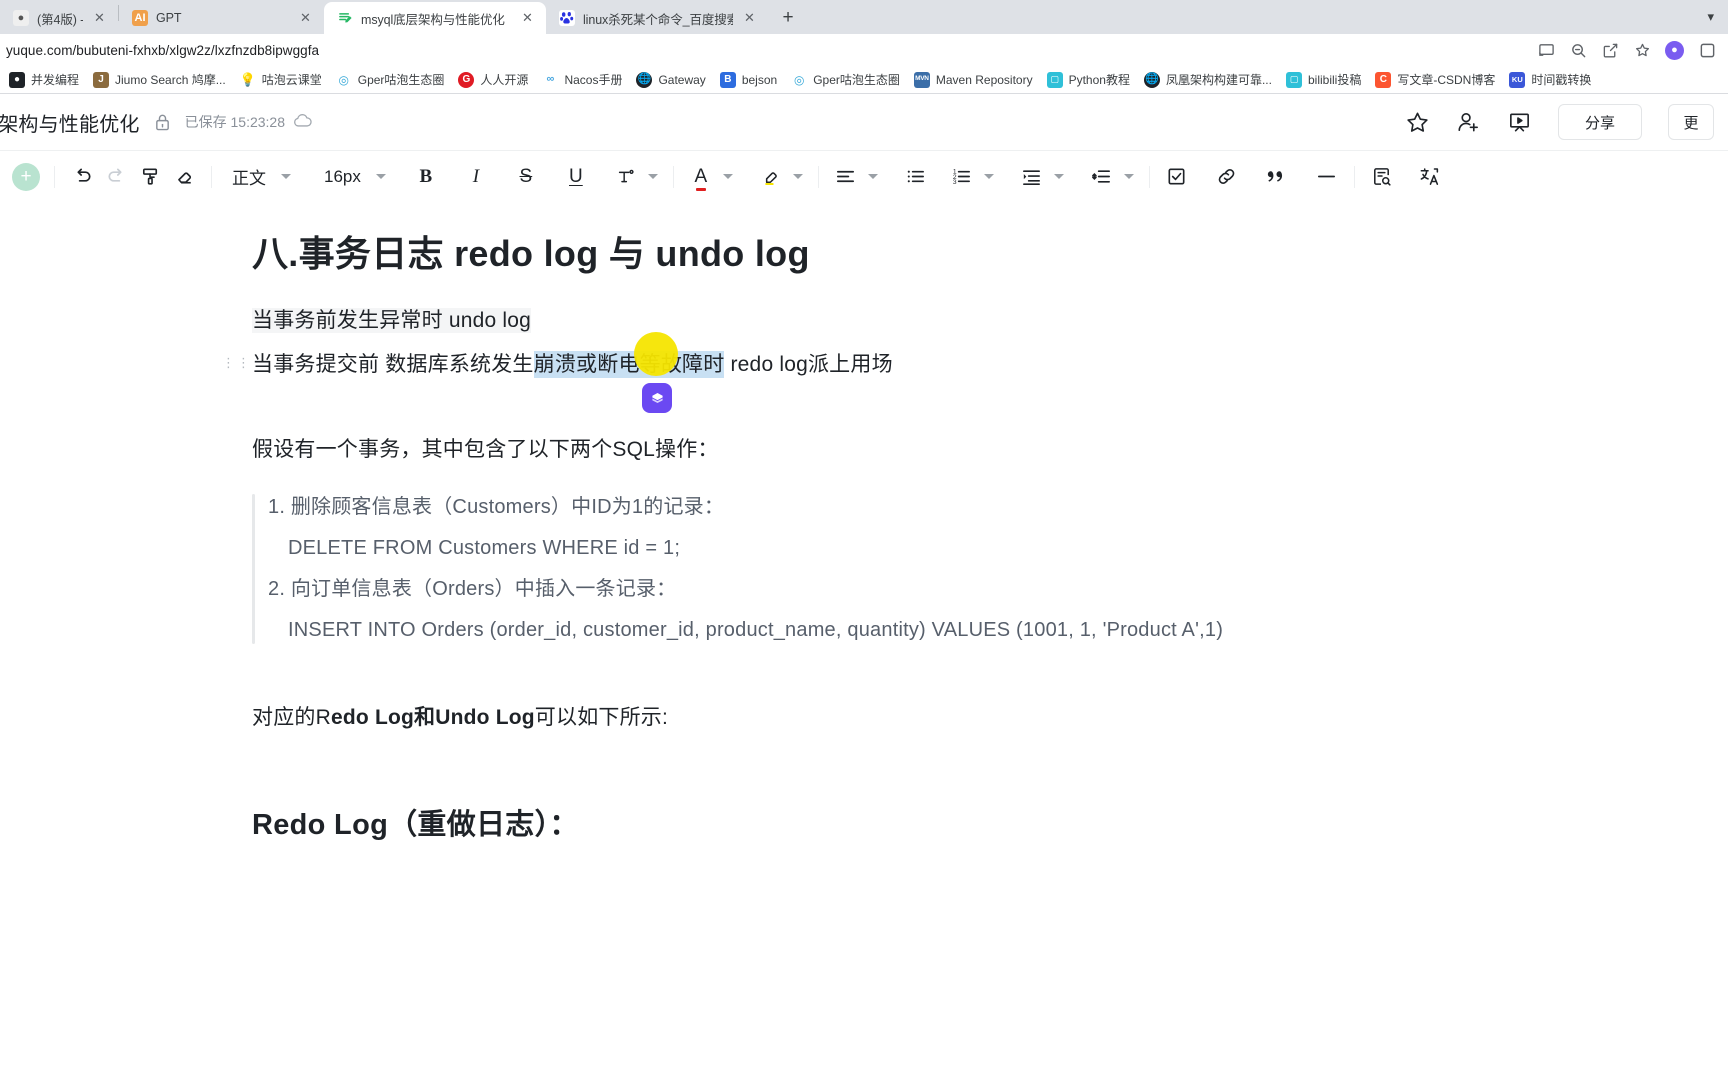 Image resolution: width=1728 pixels, height=1080 pixels. What do you see at coordinates (916, 177) in the screenshot?
I see `bullet-list-button` at bounding box center [916, 177].